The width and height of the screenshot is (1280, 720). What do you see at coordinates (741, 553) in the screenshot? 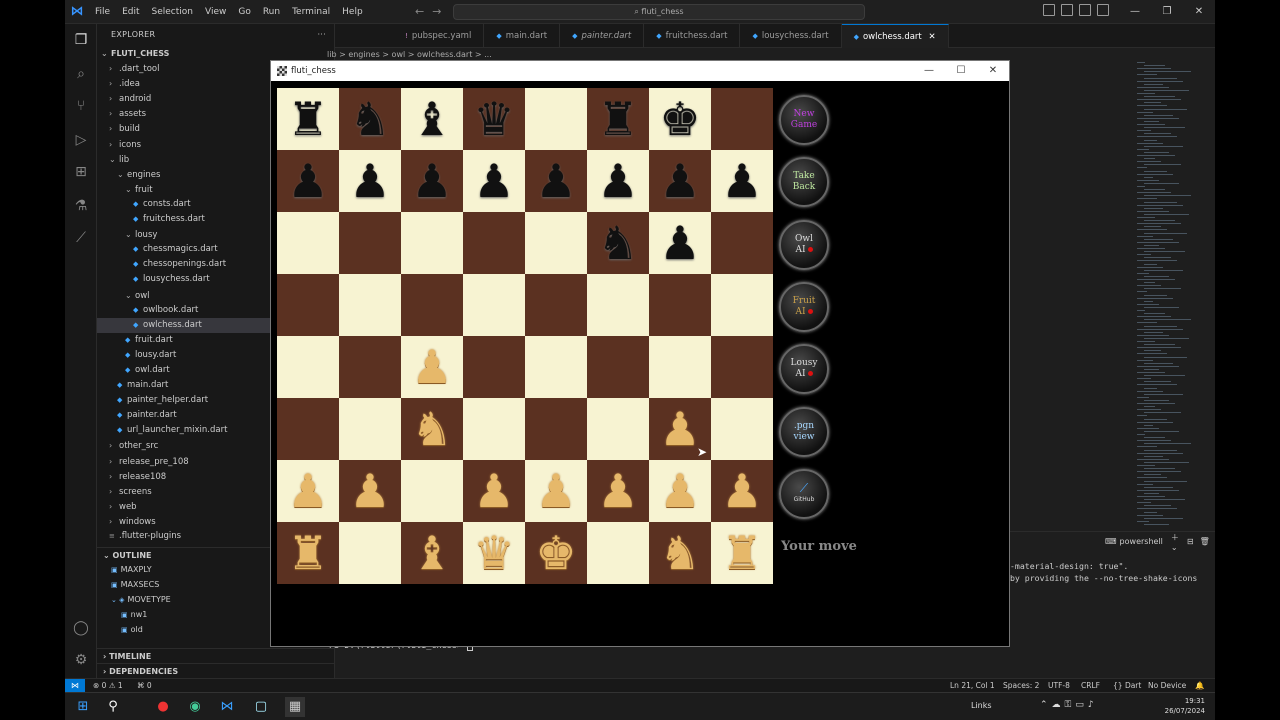
I see `white-rook-icon: ♜` at bounding box center [741, 553].